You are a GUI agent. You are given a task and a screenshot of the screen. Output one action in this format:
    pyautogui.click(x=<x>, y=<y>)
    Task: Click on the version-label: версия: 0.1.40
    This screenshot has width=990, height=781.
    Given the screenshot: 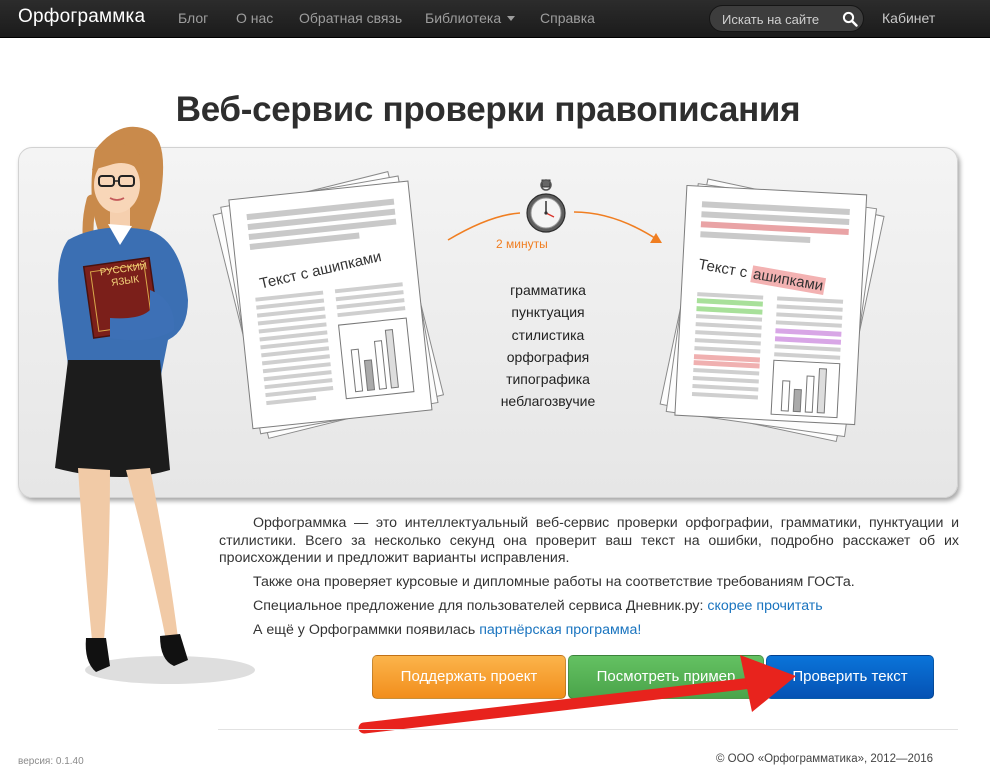 What is the action you would take?
    pyautogui.click(x=51, y=761)
    